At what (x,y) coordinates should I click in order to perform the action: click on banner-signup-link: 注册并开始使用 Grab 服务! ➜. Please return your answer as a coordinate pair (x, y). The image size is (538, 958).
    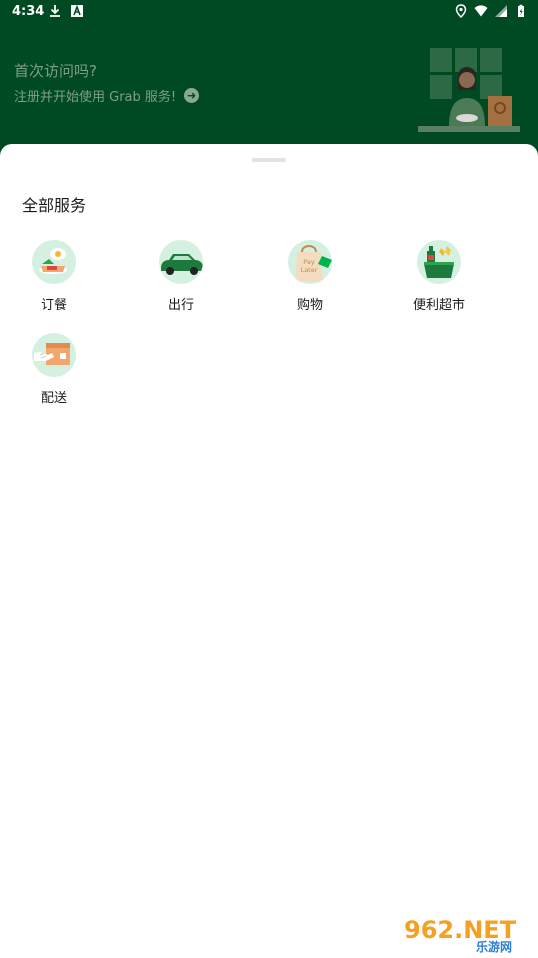
    Looking at the image, I should click on (107, 95).